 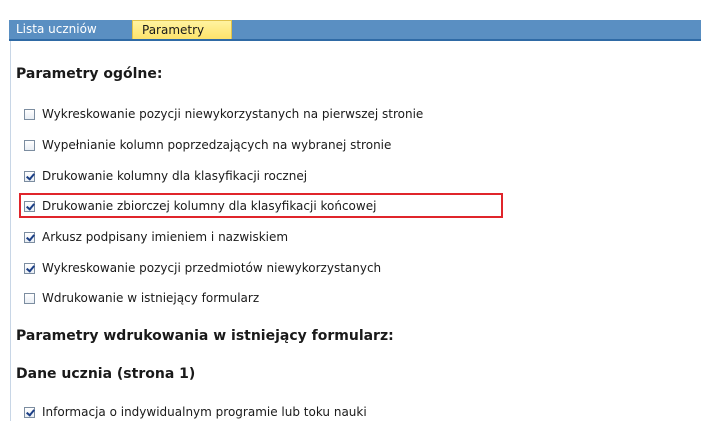 What do you see at coordinates (106, 374) in the screenshot?
I see `student-data-heading: Dane ucznia (strona 1)` at bounding box center [106, 374].